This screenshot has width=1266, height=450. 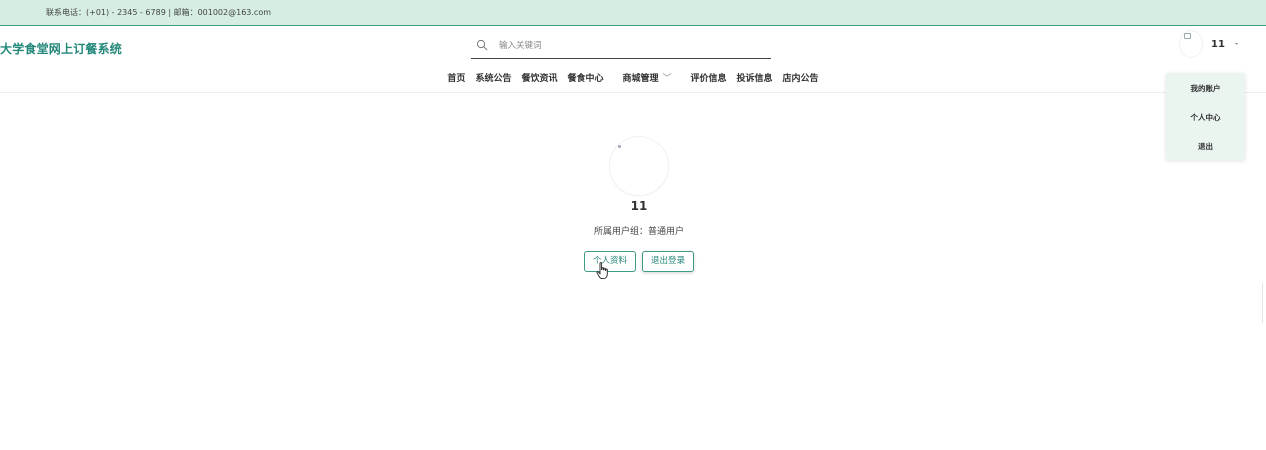 What do you see at coordinates (668, 261) in the screenshot?
I see `logout-button: 退出登录` at bounding box center [668, 261].